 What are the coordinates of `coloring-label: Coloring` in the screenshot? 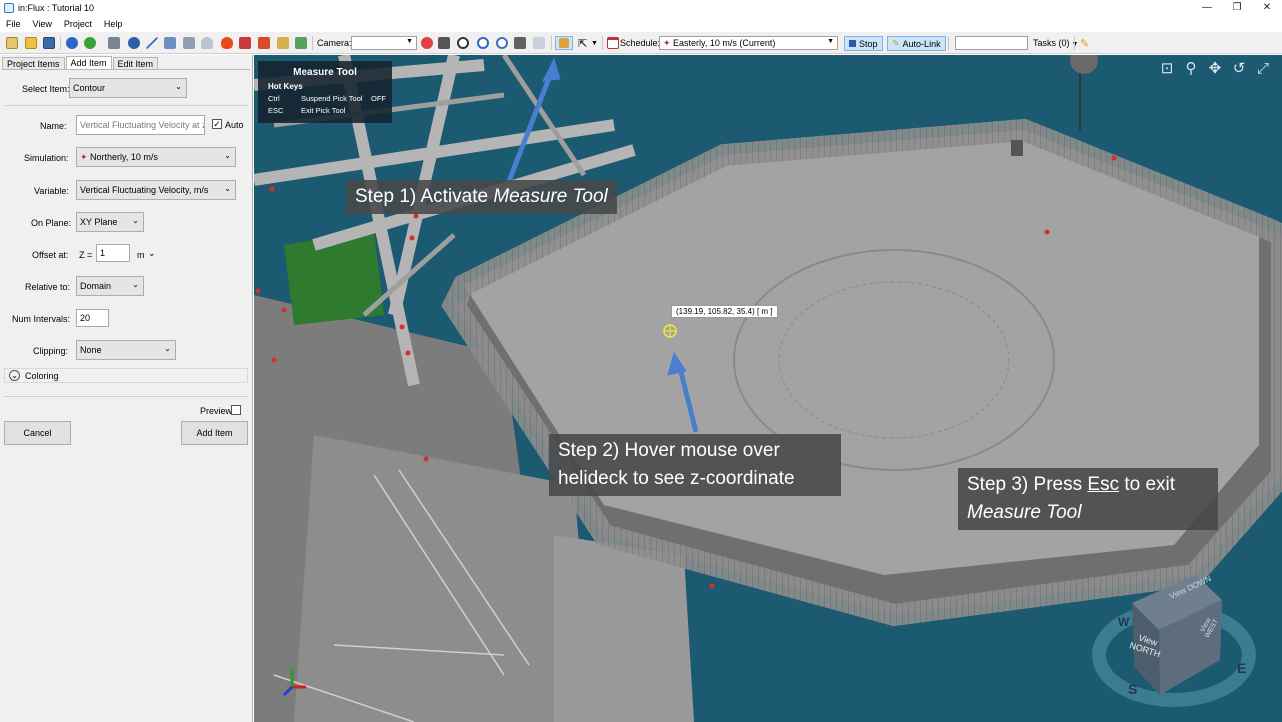 It's located at (42, 376).